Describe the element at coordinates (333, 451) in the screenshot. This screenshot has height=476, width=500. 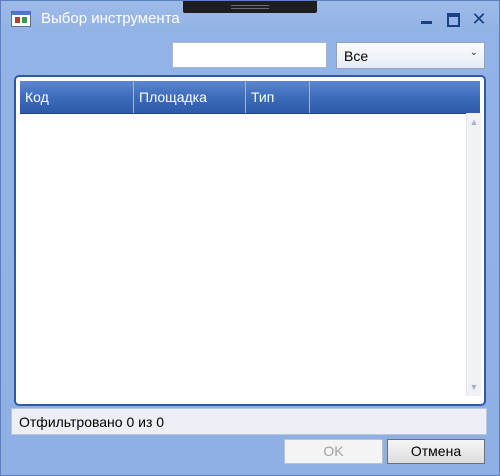
I see `ok-button: OK` at that location.